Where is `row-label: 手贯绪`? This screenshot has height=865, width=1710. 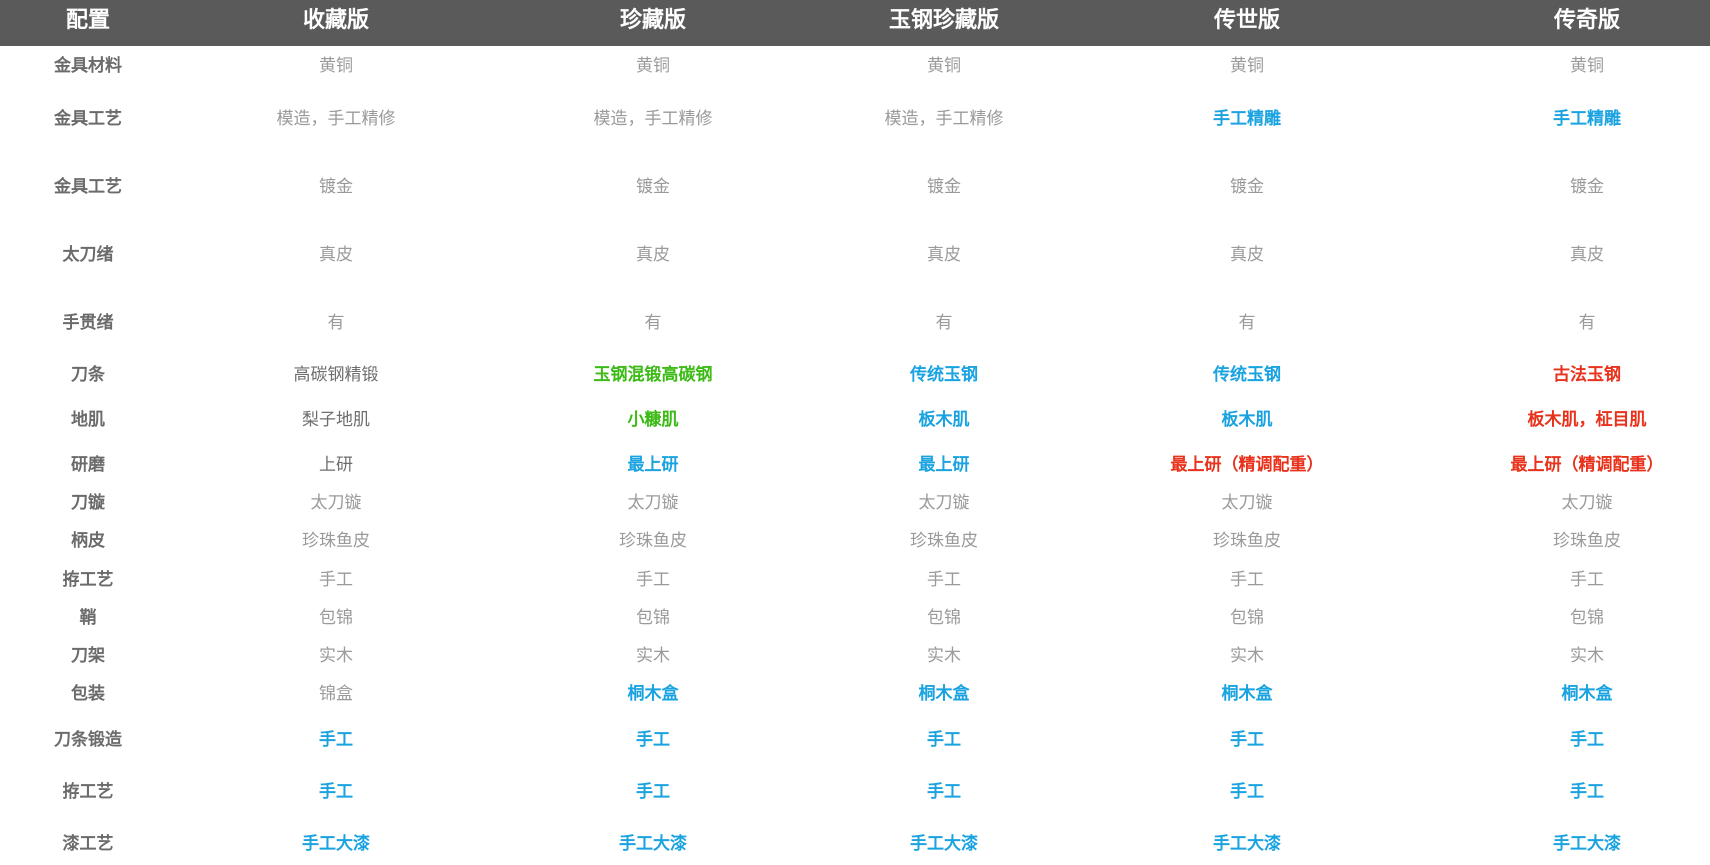
row-label: 手贯绪 is located at coordinates (88, 323).